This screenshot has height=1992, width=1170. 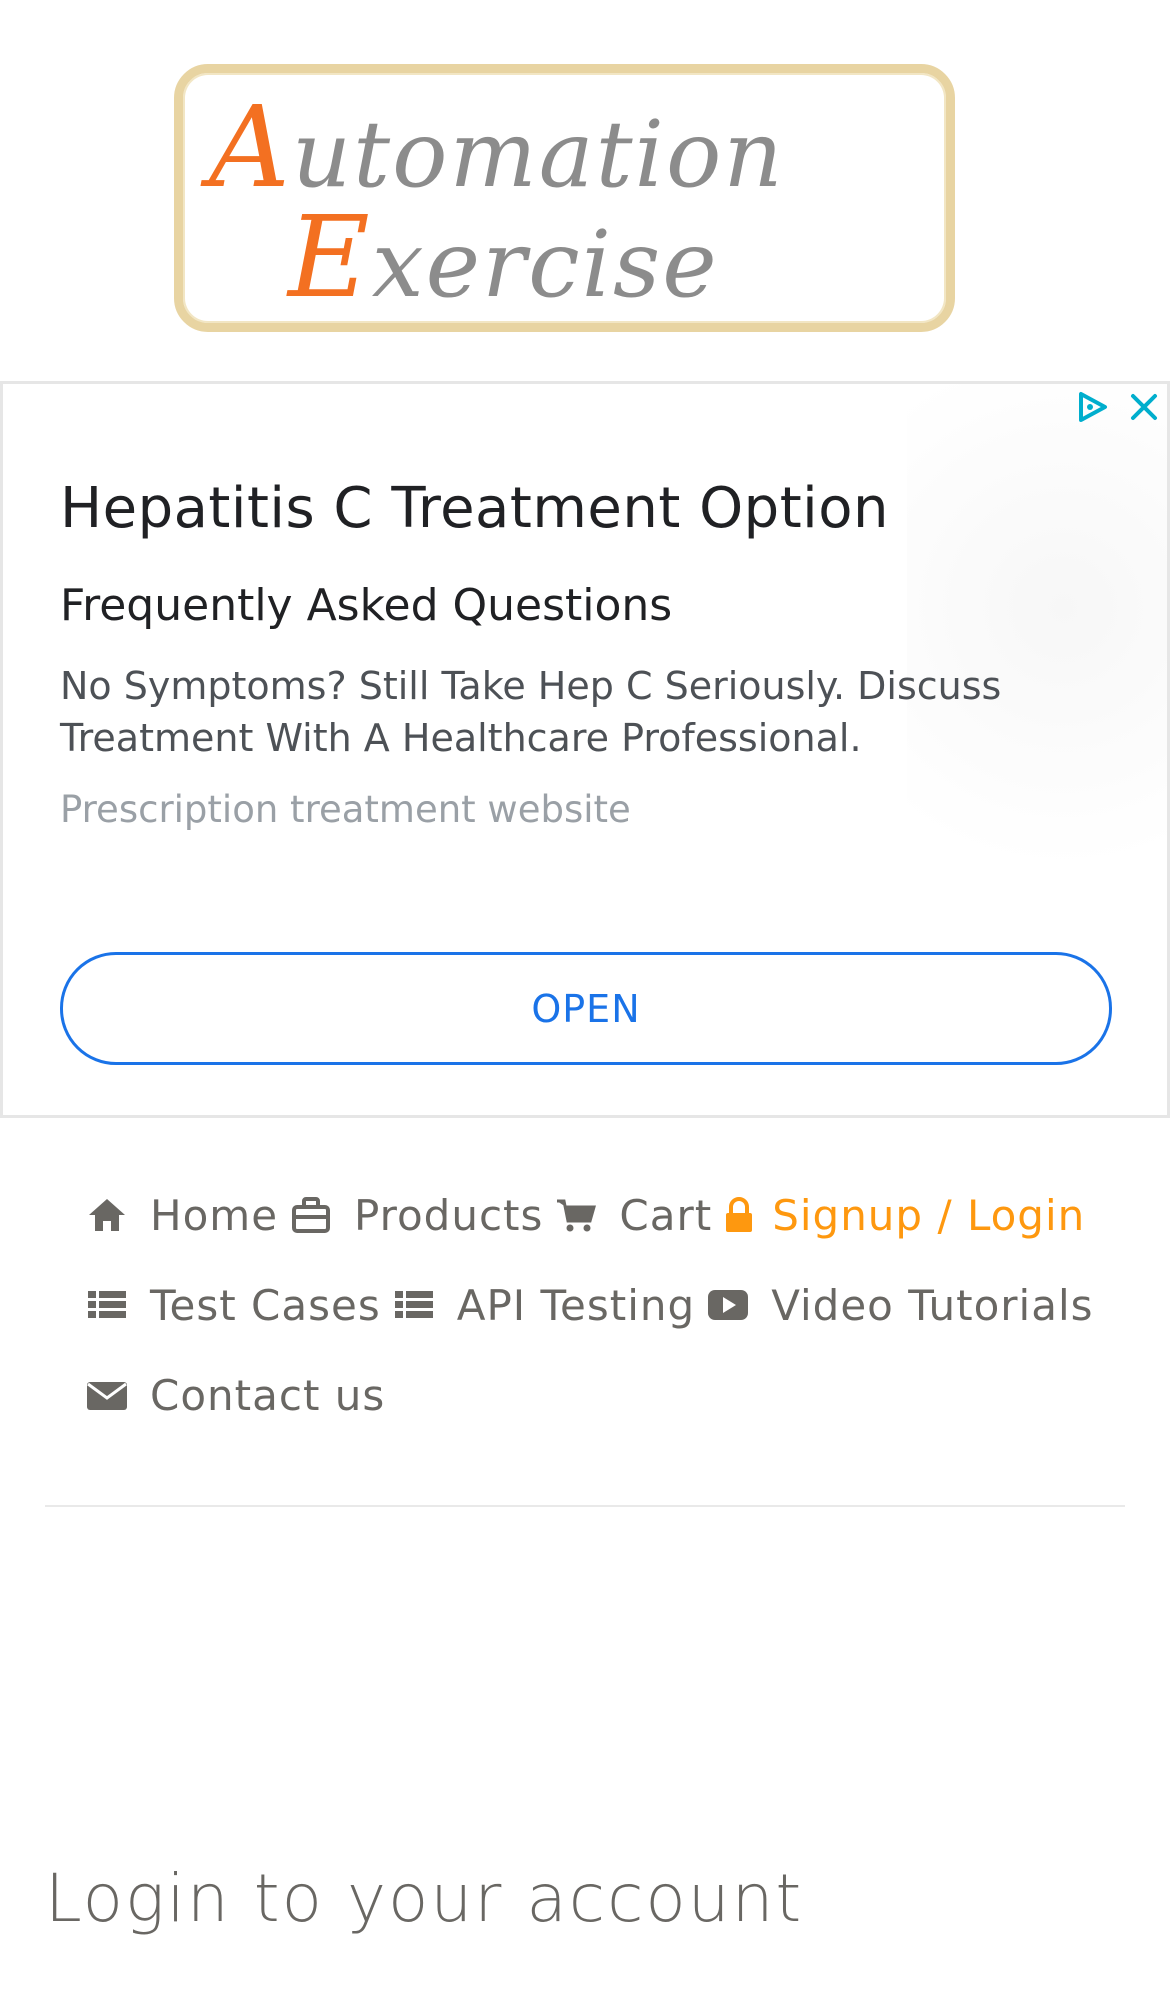 I want to click on nav-label: Products, so click(x=449, y=1215).